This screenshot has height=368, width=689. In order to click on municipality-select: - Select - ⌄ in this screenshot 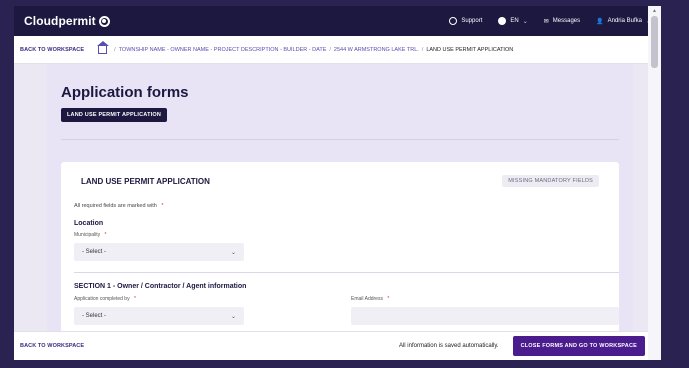, I will do `click(159, 252)`.